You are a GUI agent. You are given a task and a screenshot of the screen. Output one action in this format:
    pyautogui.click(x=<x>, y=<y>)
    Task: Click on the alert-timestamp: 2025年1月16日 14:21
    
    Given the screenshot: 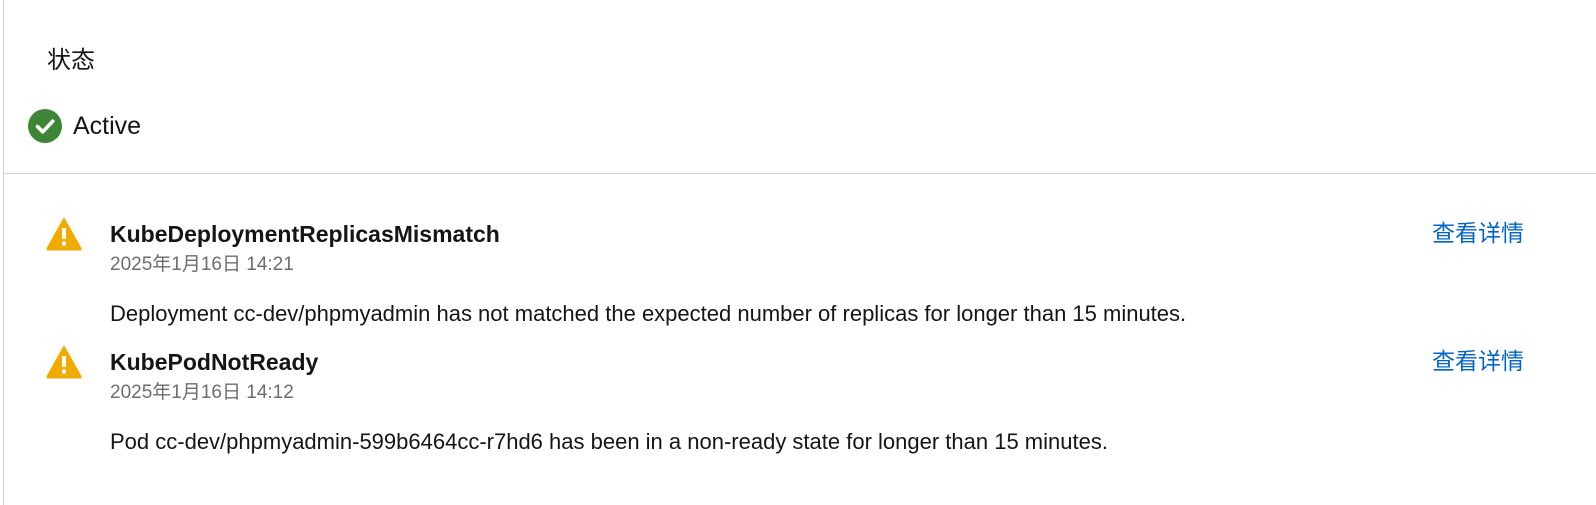 What is the action you would take?
    pyautogui.click(x=202, y=264)
    